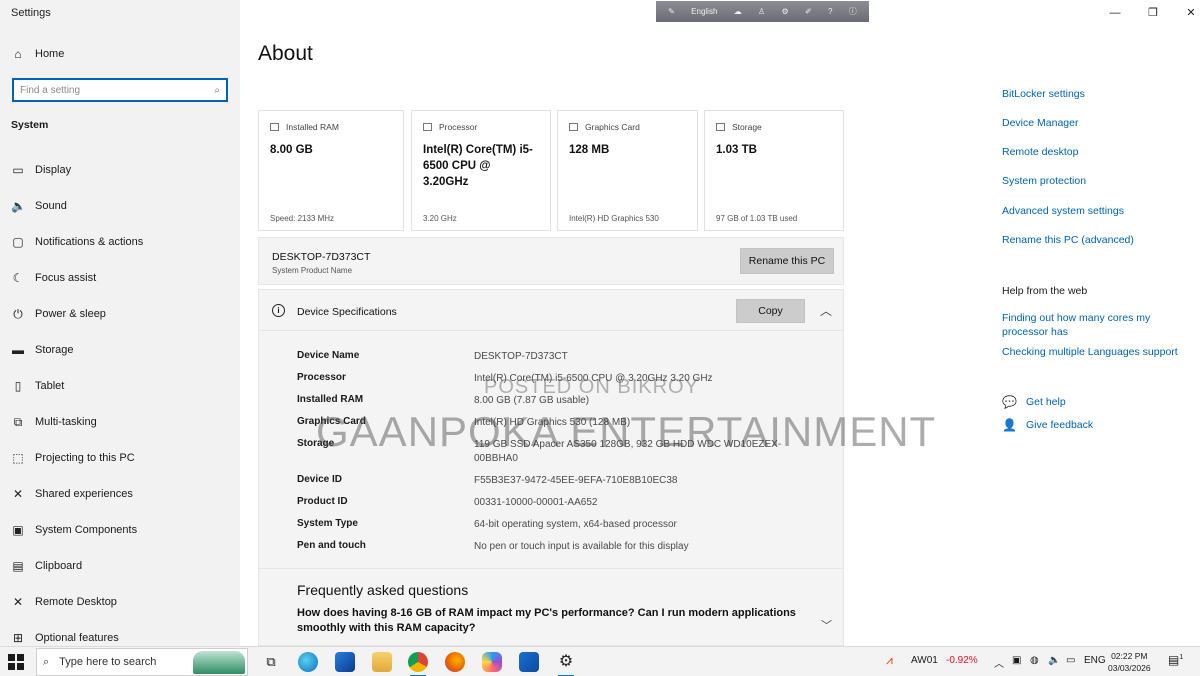  What do you see at coordinates (125, 422) in the screenshot?
I see `sidebar-item-multi-tasking: ⧉ Multi-tasking` at bounding box center [125, 422].